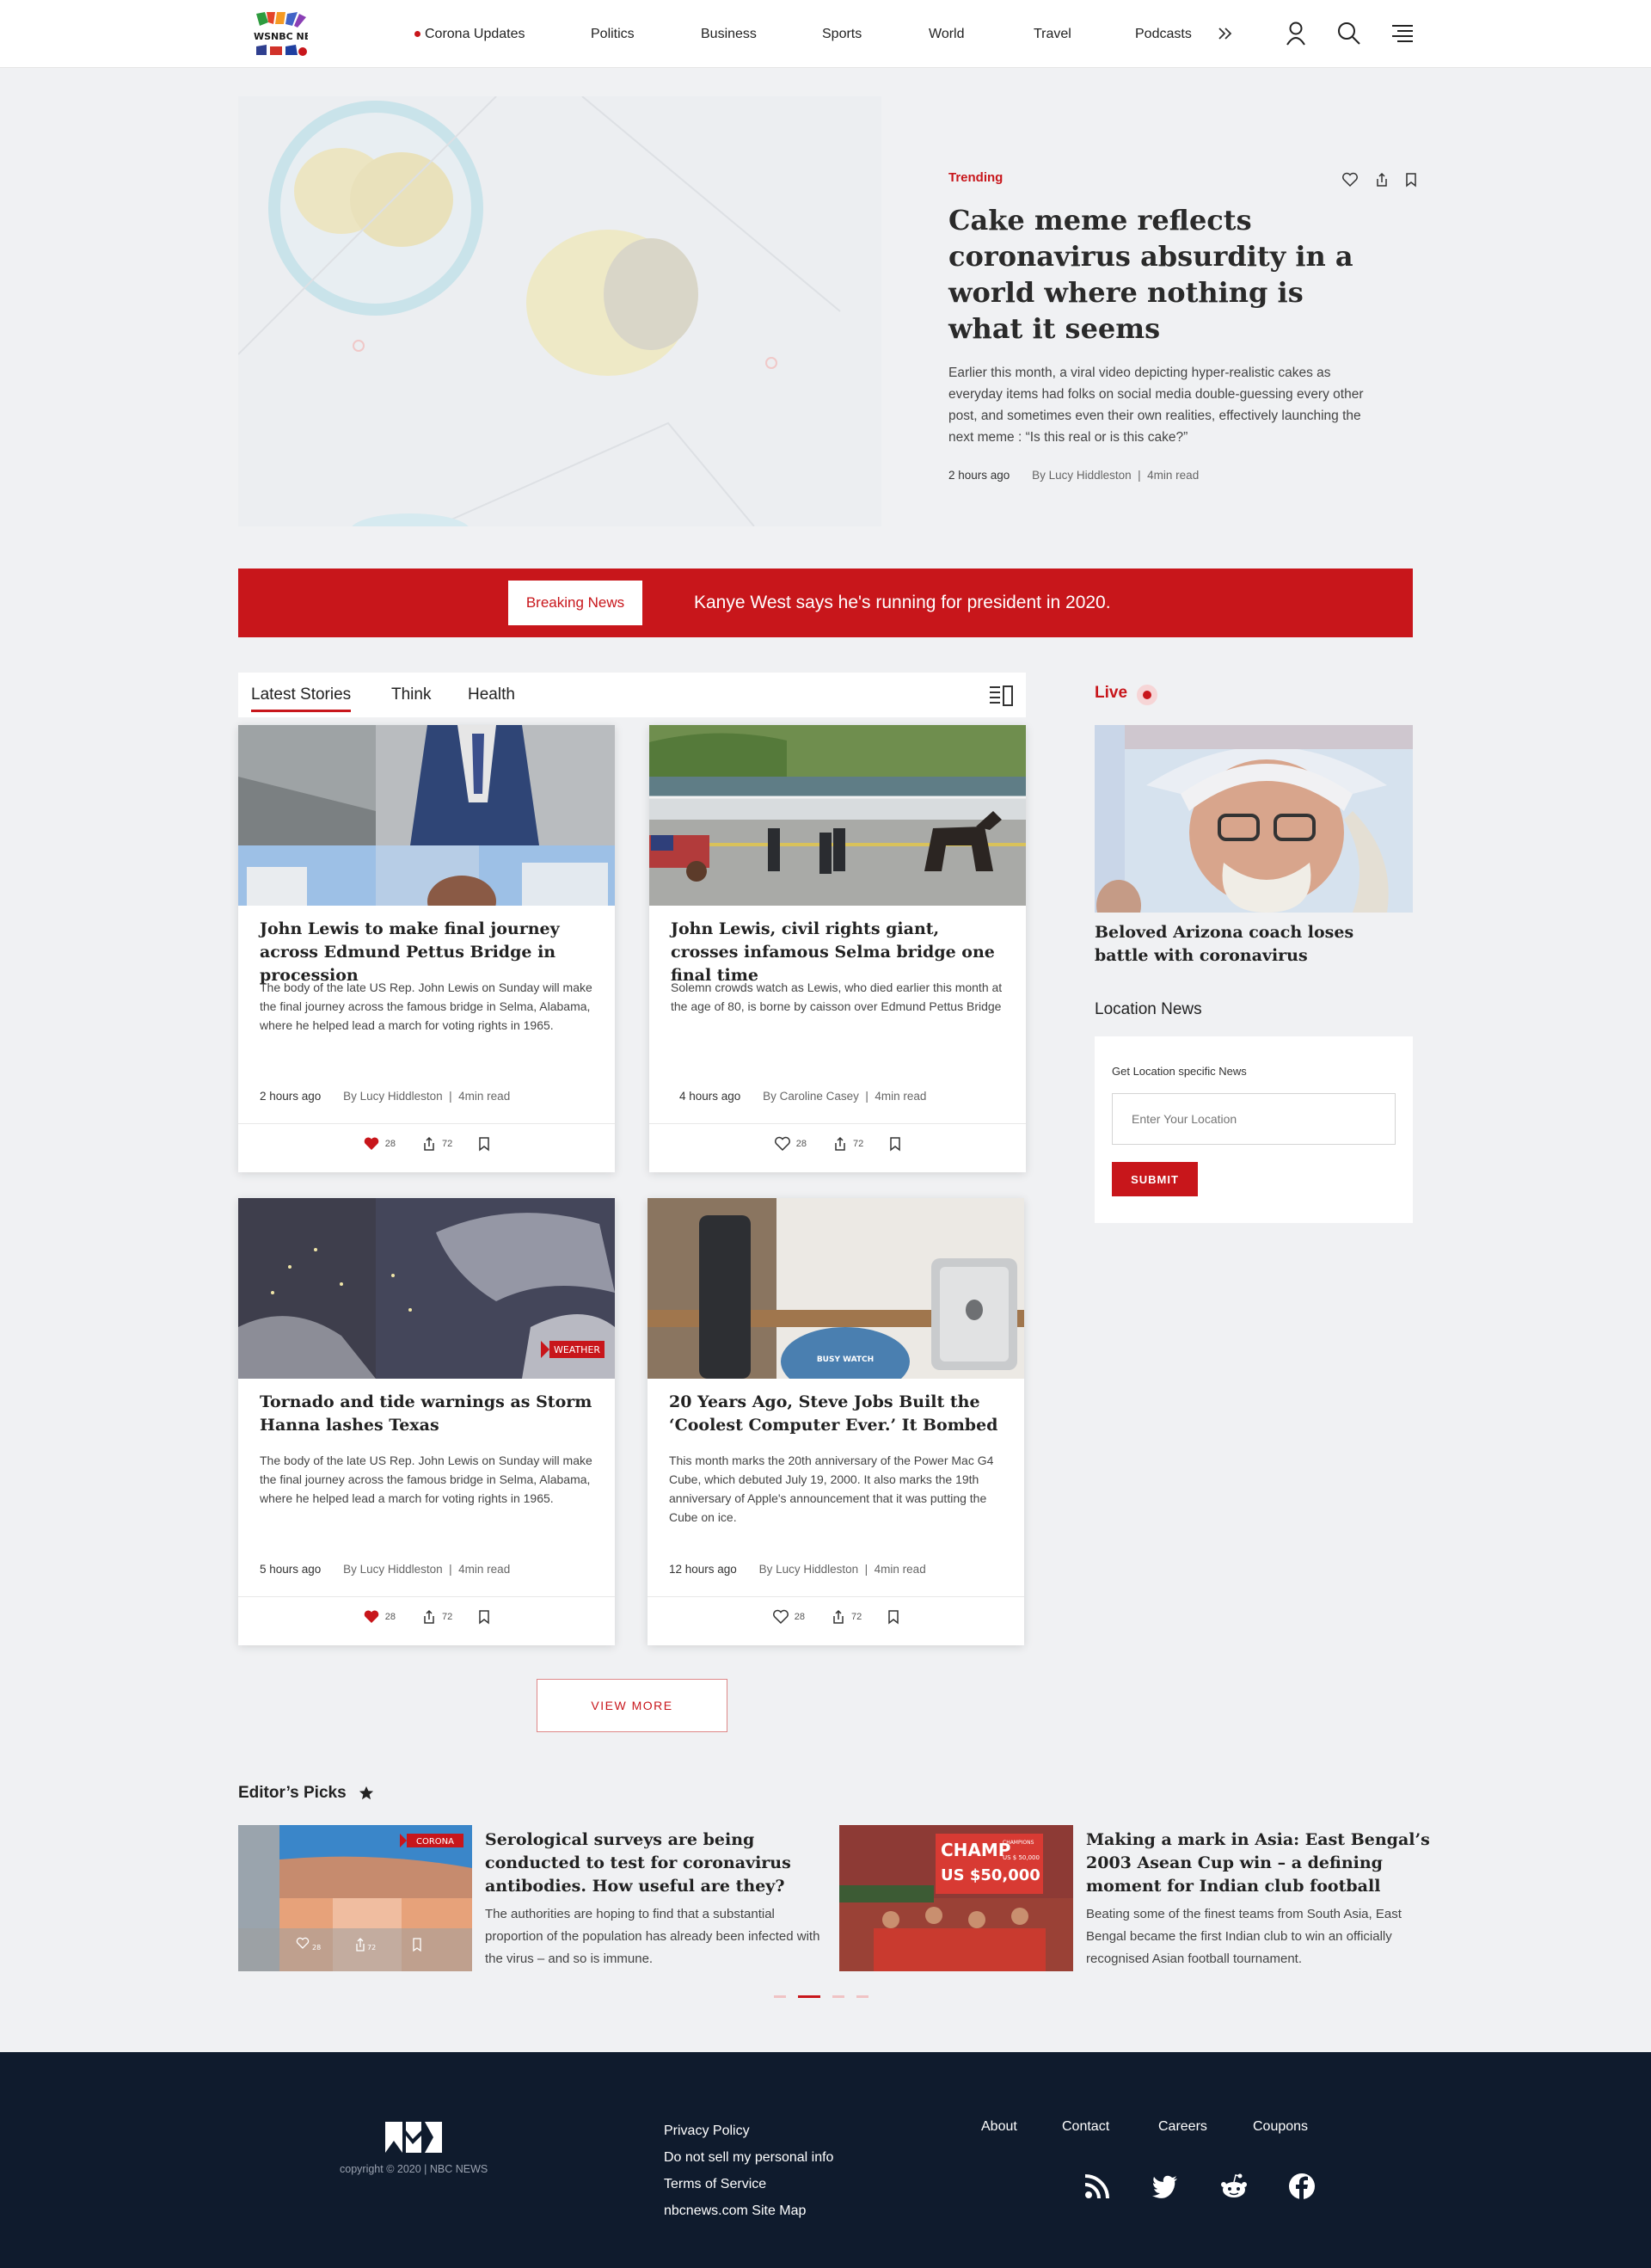 This screenshot has width=1651, height=2268. What do you see at coordinates (836, 1596) in the screenshot?
I see `card-divider` at bounding box center [836, 1596].